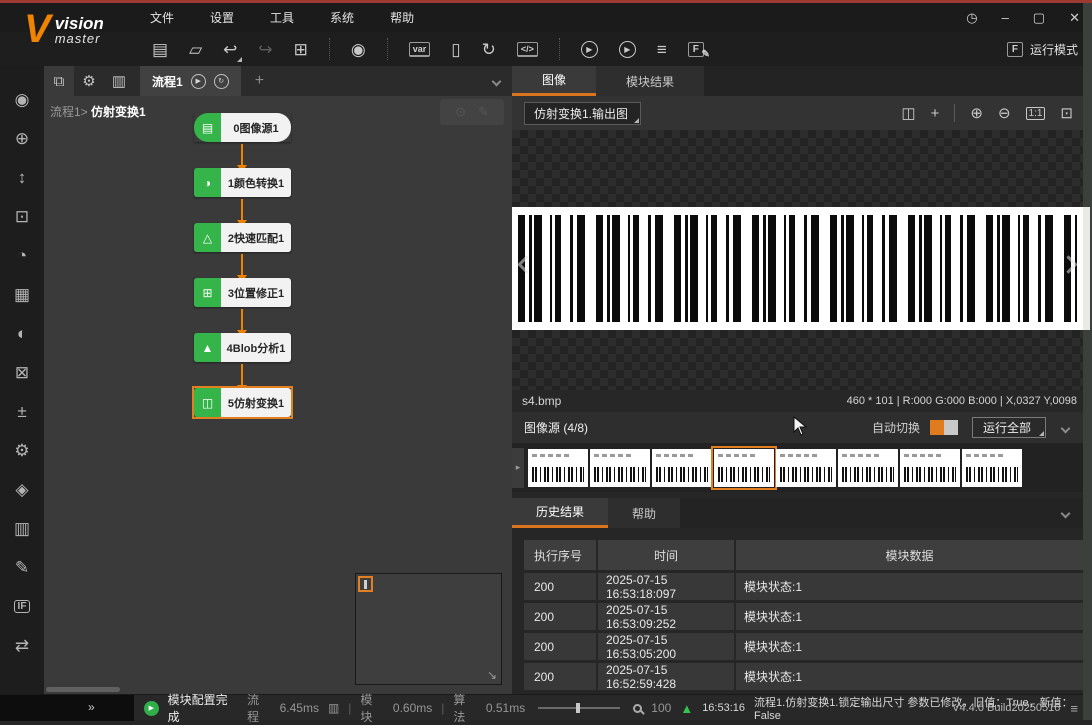 The height and width of the screenshot is (725, 1092). What do you see at coordinates (935, 113) in the screenshot?
I see `center-view-icon: +` at bounding box center [935, 113].